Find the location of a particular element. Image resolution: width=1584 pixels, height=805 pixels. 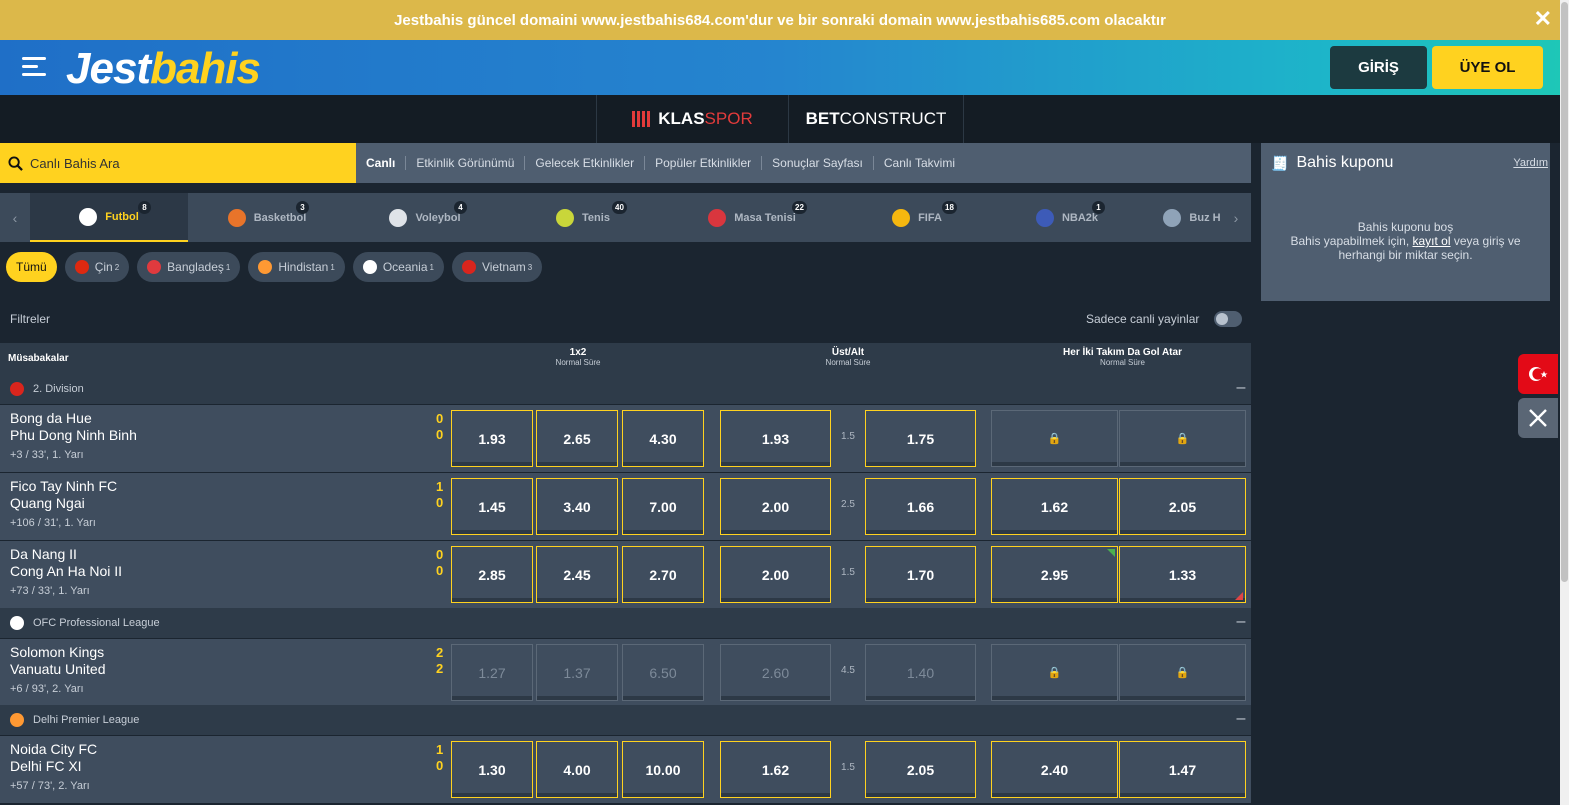

menu-icon is located at coordinates (34, 67).